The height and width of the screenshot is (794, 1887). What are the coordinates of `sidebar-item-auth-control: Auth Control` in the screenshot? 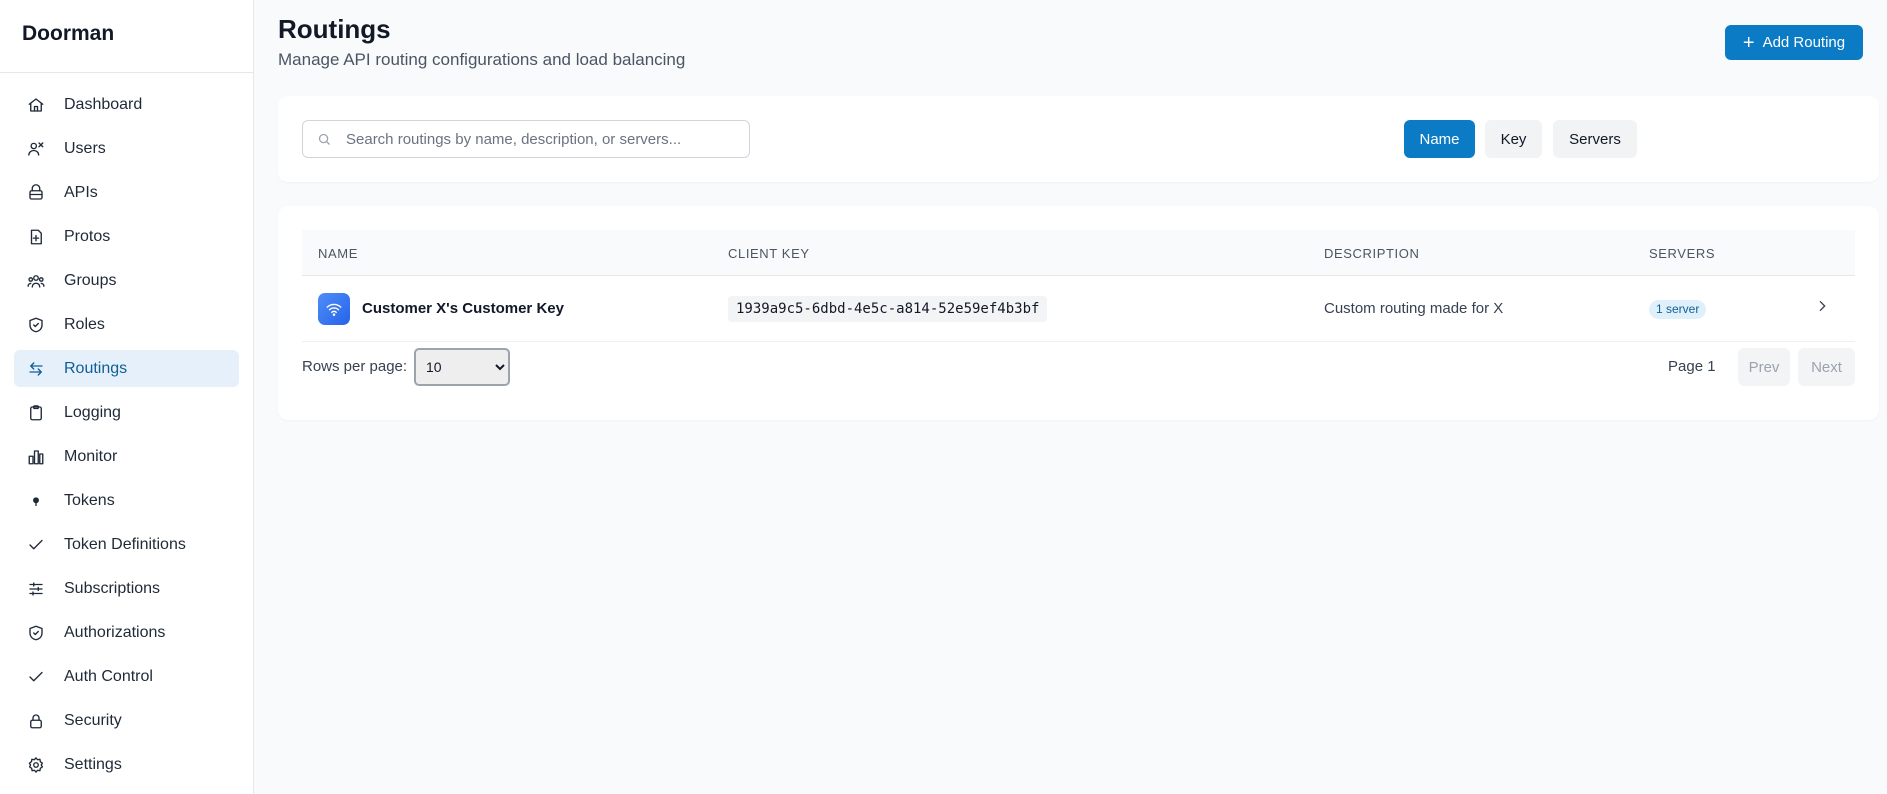 It's located at (126, 676).